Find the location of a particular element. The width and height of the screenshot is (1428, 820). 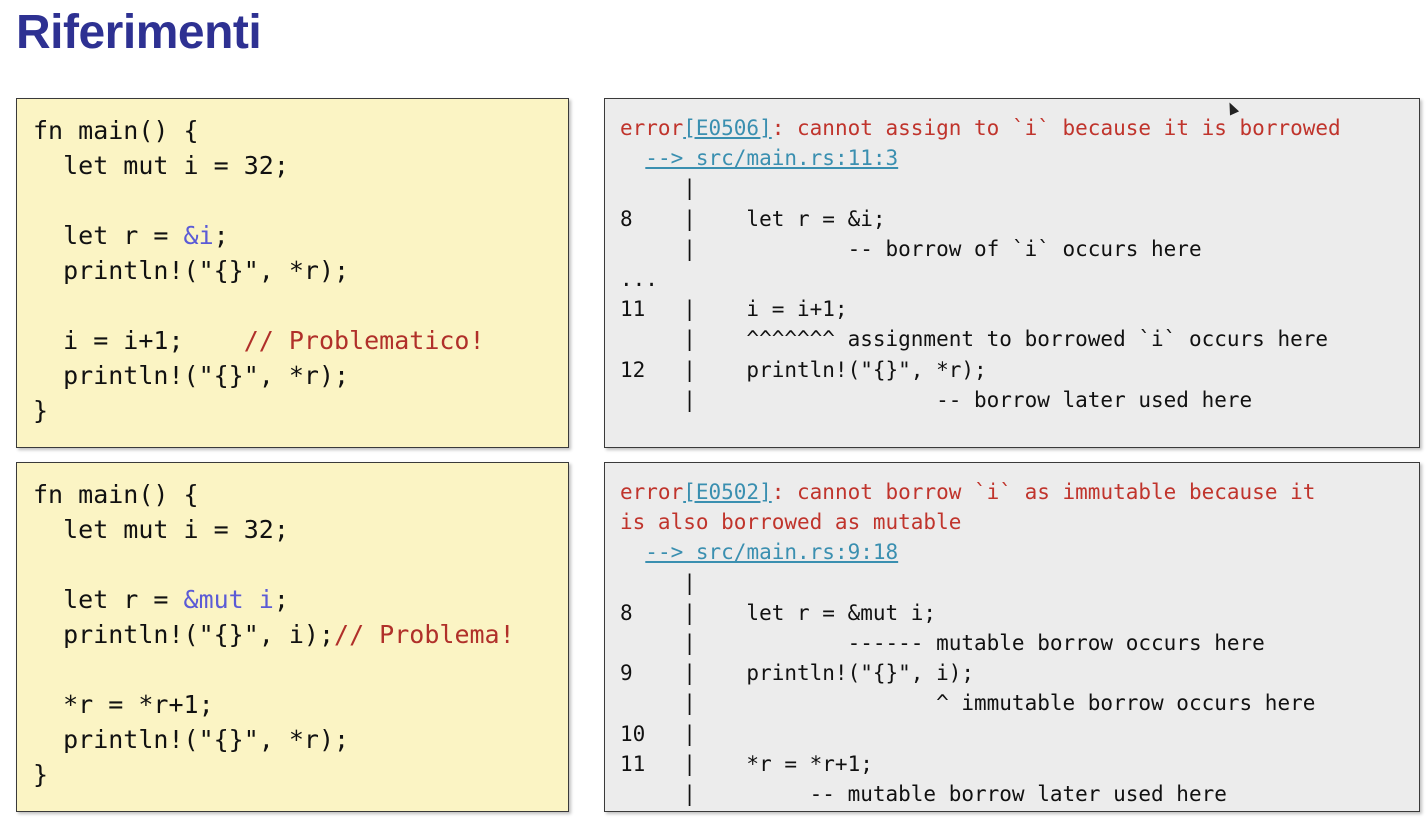

page-title: Riferimenti is located at coordinates (139, 32).